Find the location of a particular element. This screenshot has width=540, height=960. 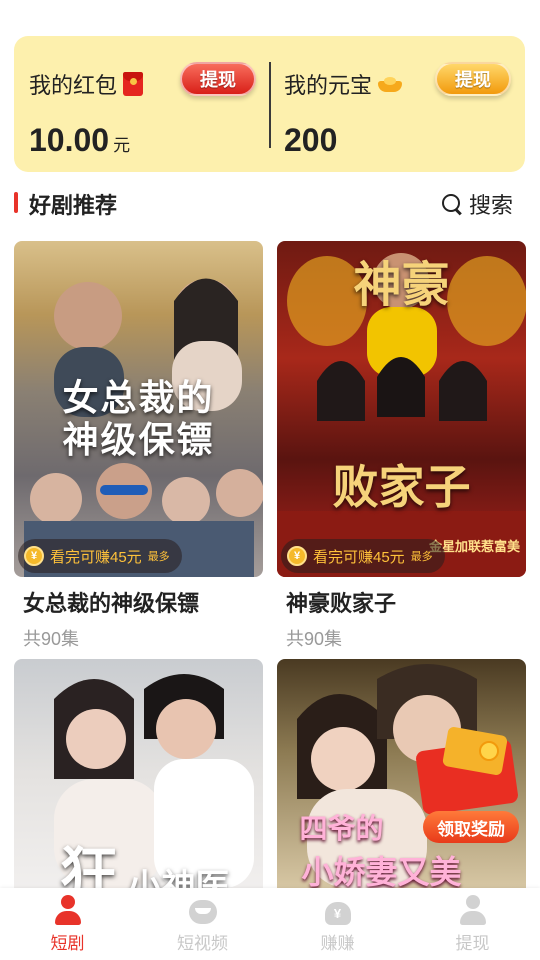

nav-item-withdraw: 提现 is located at coordinates (472, 924).